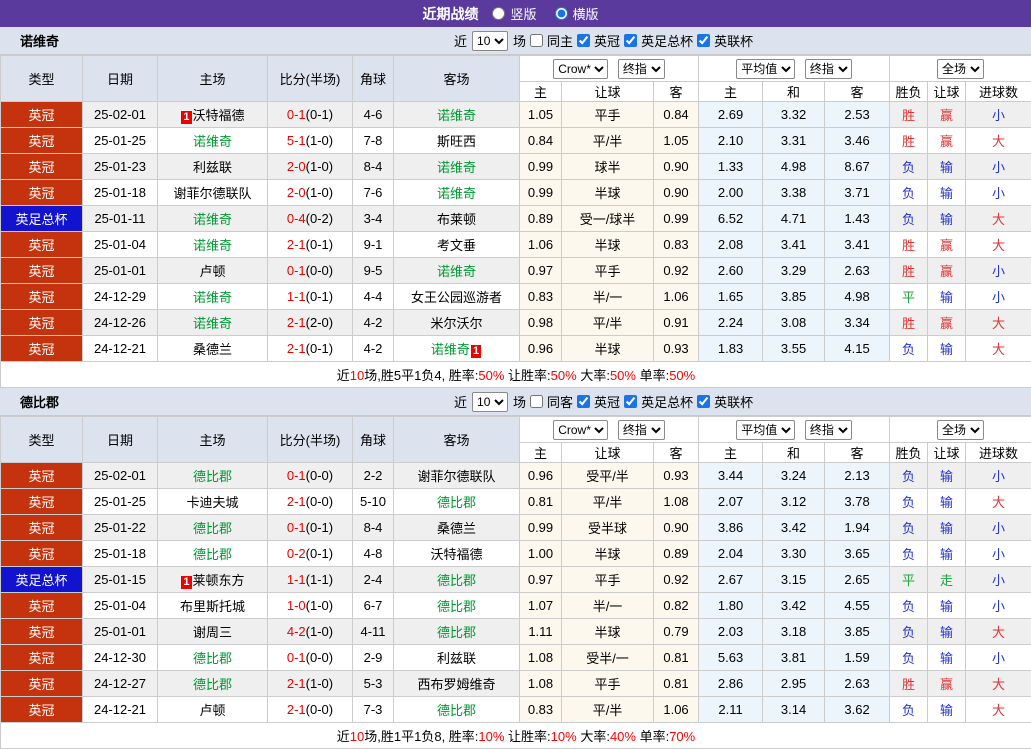 The width and height of the screenshot is (1031, 749). Describe the element at coordinates (998, 115) in the screenshot. I see `goals-result-cell: 小` at that location.